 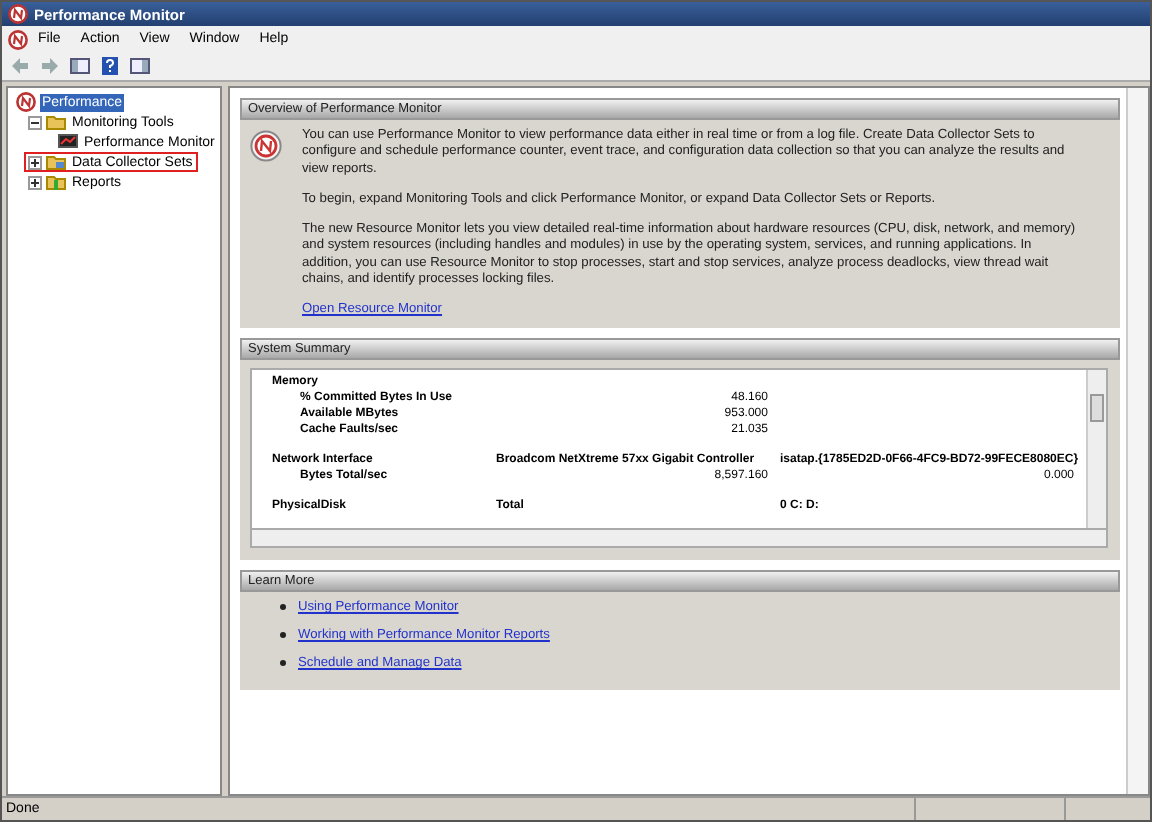 What do you see at coordinates (140, 66) in the screenshot?
I see `panel-icon` at bounding box center [140, 66].